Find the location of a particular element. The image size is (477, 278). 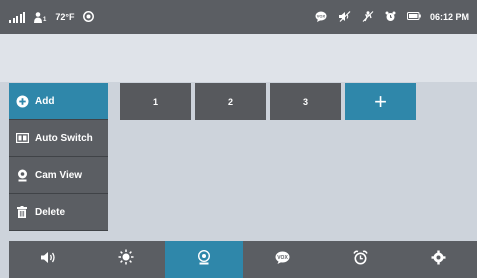

camera-slots: 1 2 3 + is located at coordinates (270, 101).